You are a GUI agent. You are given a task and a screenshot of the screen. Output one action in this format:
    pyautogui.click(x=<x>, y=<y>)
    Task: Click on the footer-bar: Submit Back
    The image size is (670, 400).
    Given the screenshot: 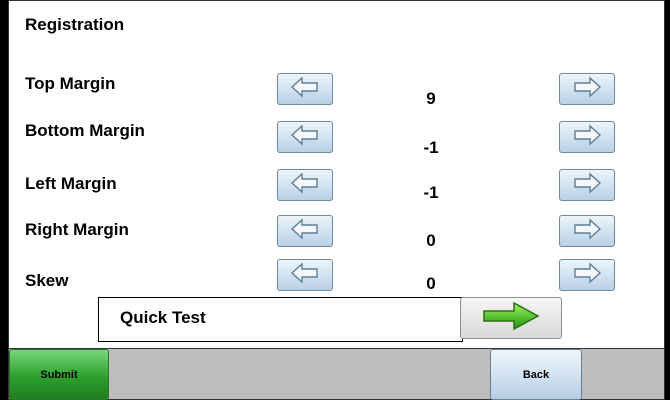 What is the action you would take?
    pyautogui.click(x=336, y=374)
    